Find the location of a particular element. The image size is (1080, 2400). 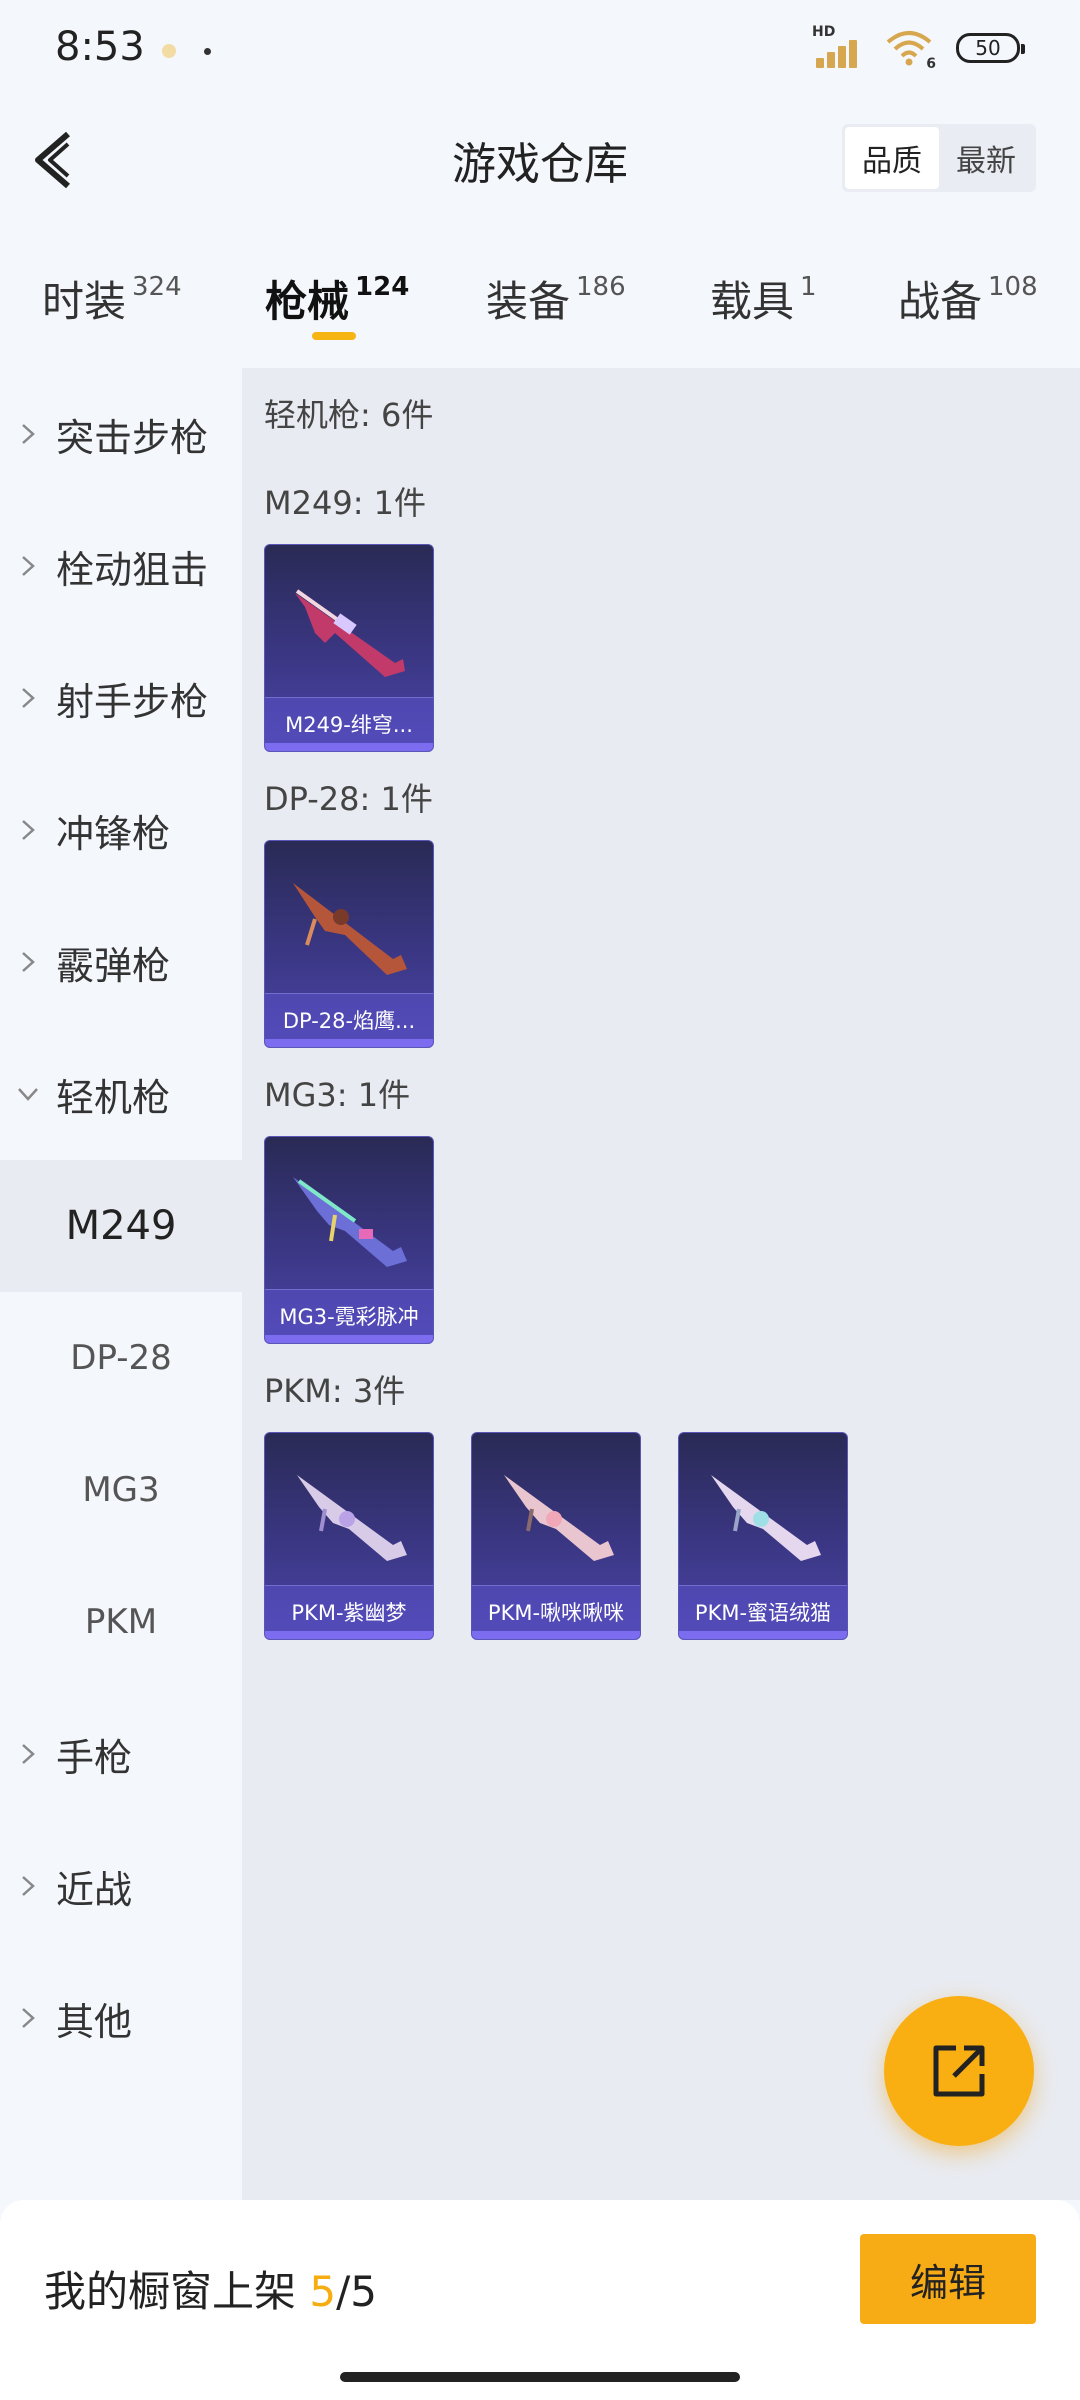

share-icon is located at coordinates (959, 2071).